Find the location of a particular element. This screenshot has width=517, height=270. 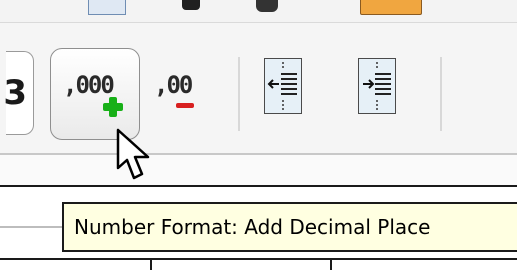

add-decimal-place-button: ,000 is located at coordinates (95, 94).